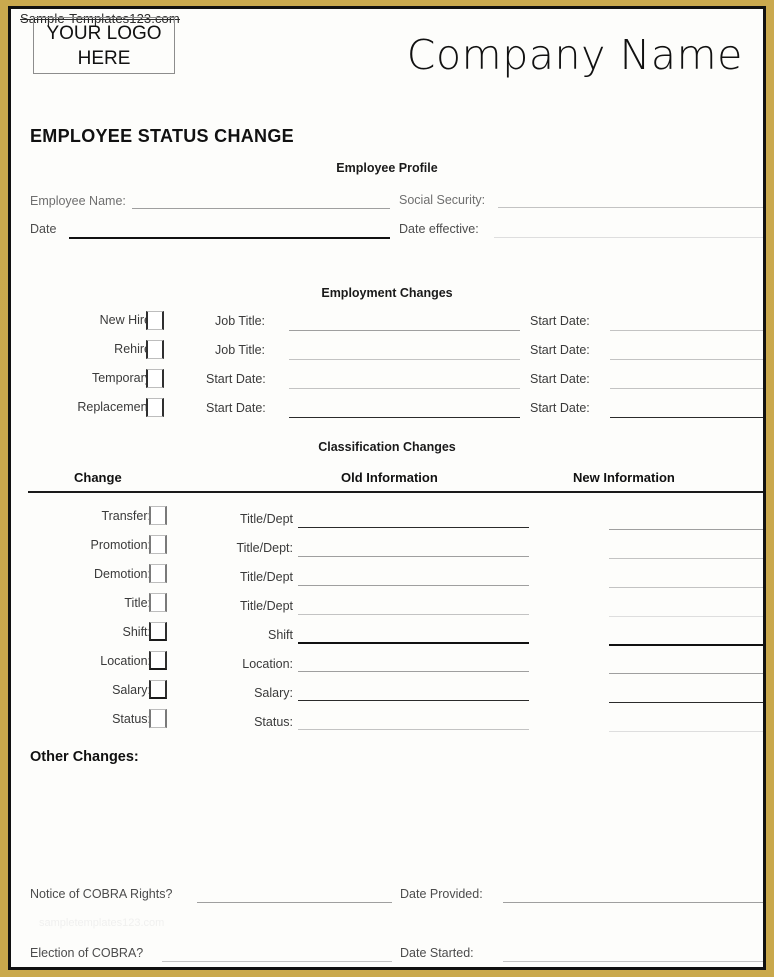 Image resolution: width=774 pixels, height=977 pixels. I want to click on input-salary-new, so click(686, 702).